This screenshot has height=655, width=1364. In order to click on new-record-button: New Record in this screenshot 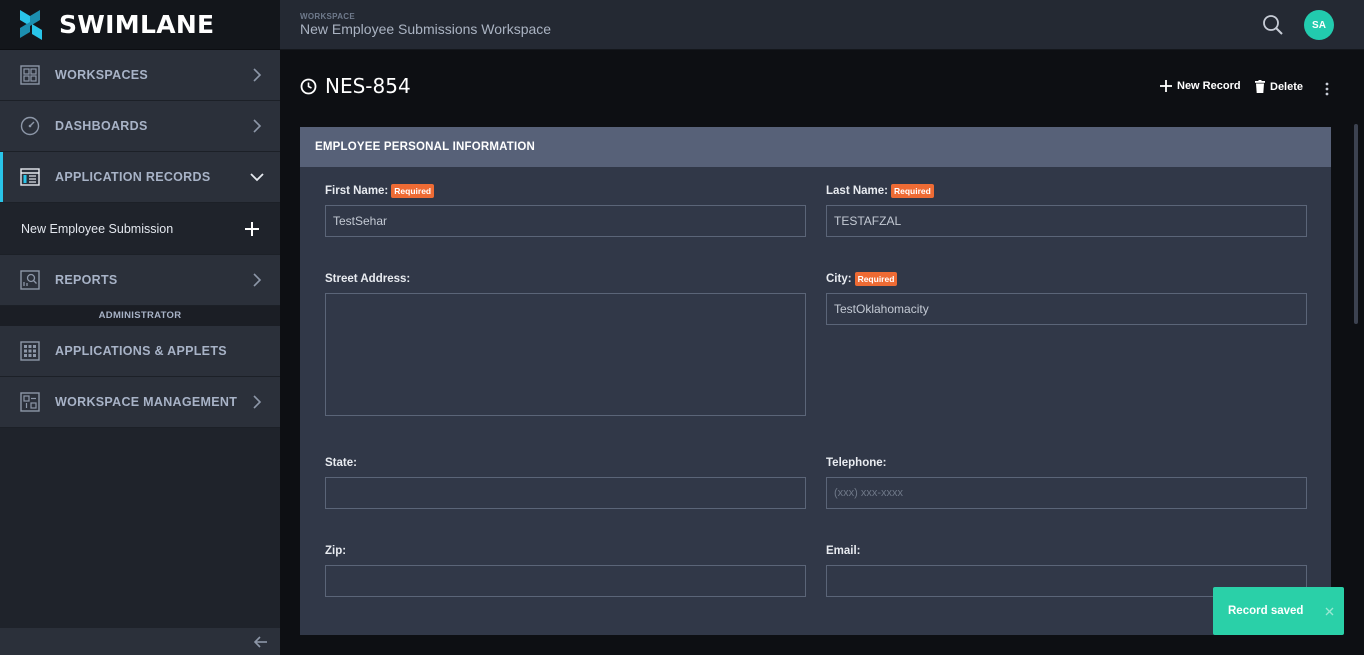, I will do `click(1200, 86)`.